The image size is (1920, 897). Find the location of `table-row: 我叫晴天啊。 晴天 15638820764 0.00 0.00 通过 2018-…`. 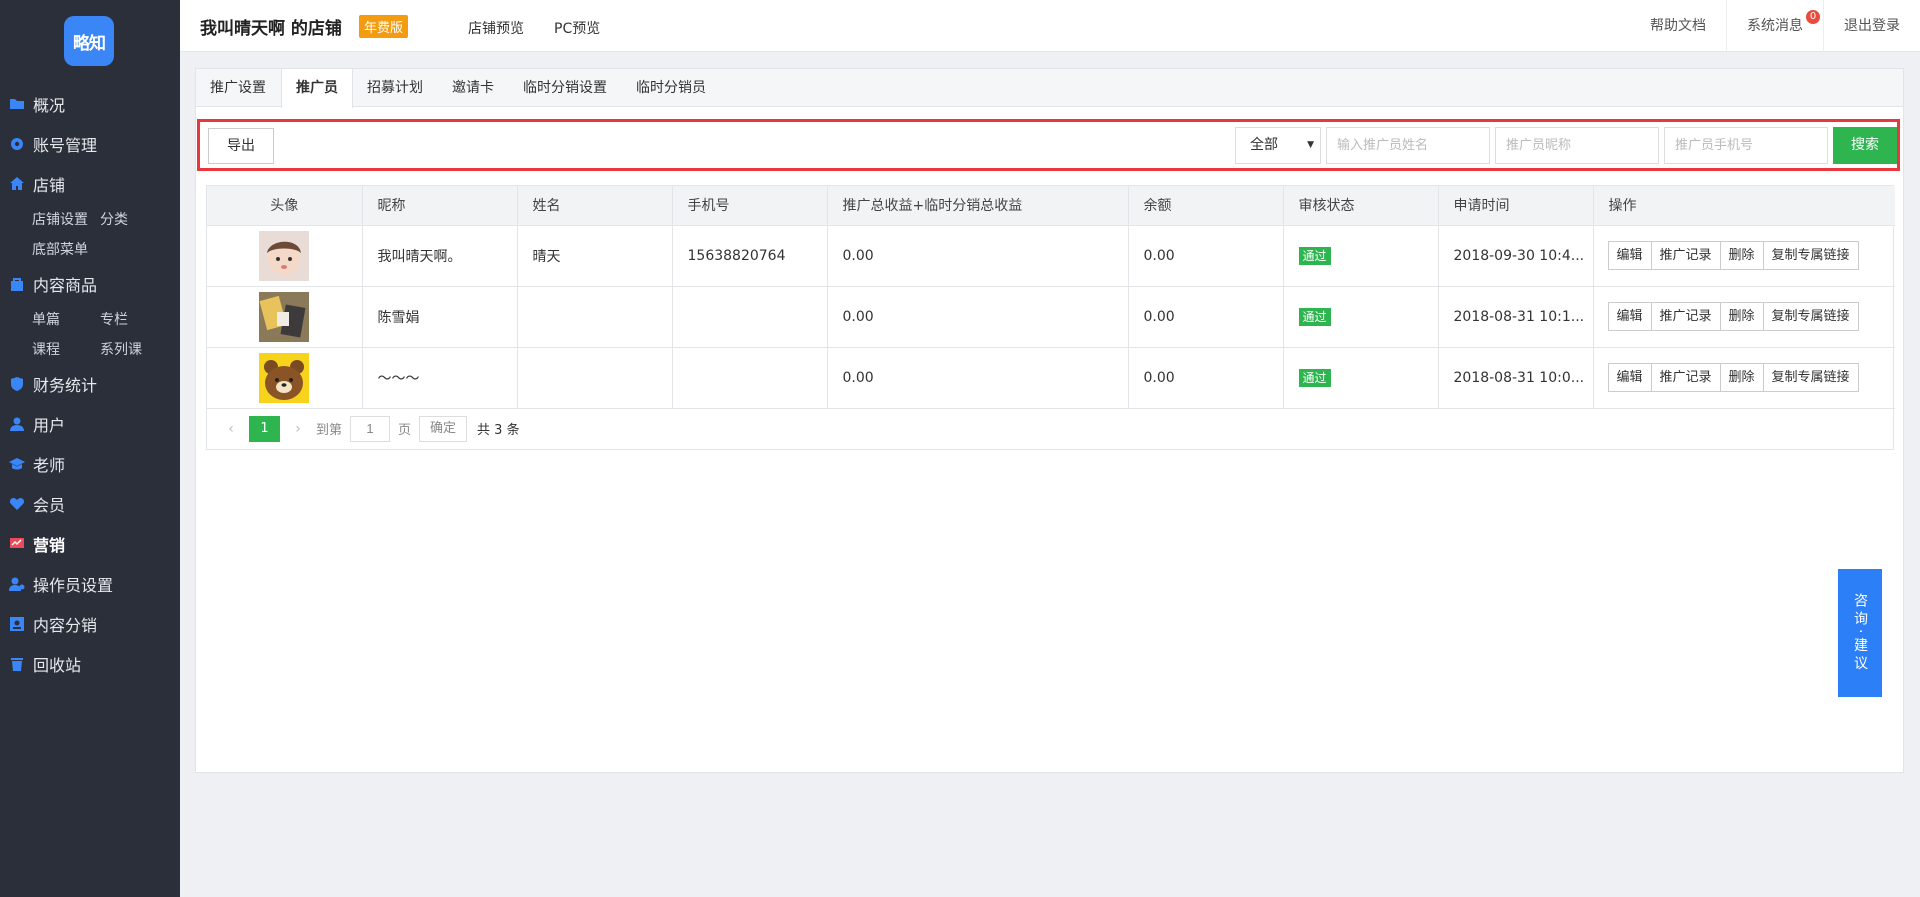

table-row: 我叫晴天啊。 晴天 15638820764 0.00 0.00 通过 2018-… is located at coordinates (1051, 256).